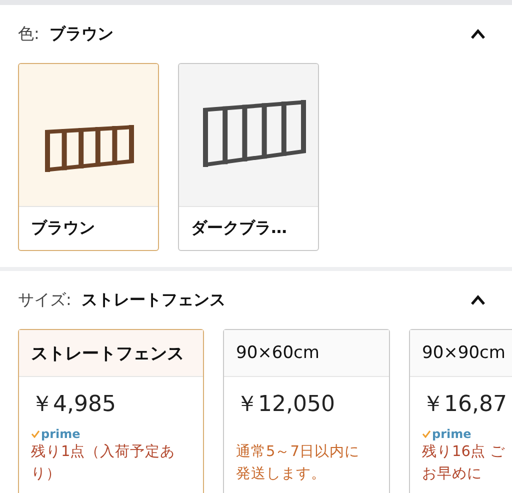 Image resolution: width=512 pixels, height=493 pixels. Describe the element at coordinates (461, 353) in the screenshot. I see `size-label: 90×90cm` at that location.